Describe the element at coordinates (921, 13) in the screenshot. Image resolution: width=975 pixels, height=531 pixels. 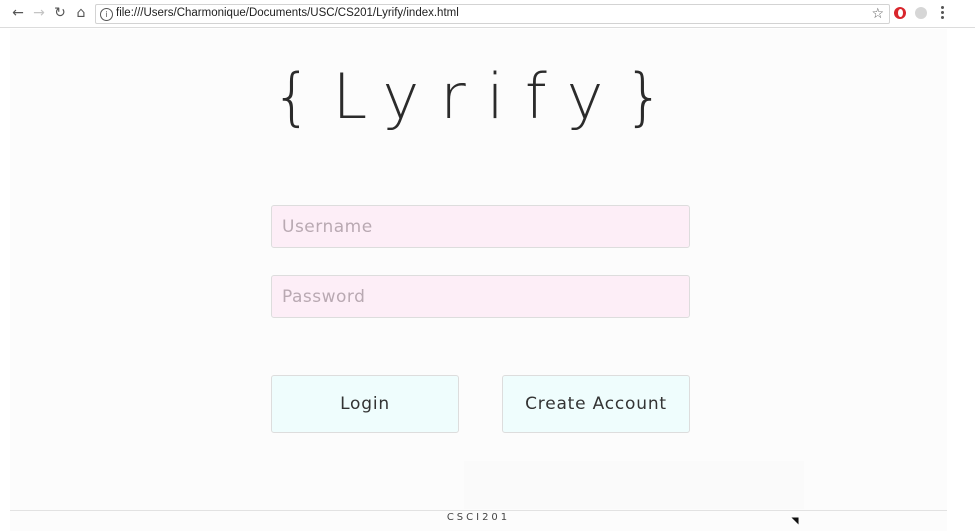
I see `gray-extension-icon` at that location.